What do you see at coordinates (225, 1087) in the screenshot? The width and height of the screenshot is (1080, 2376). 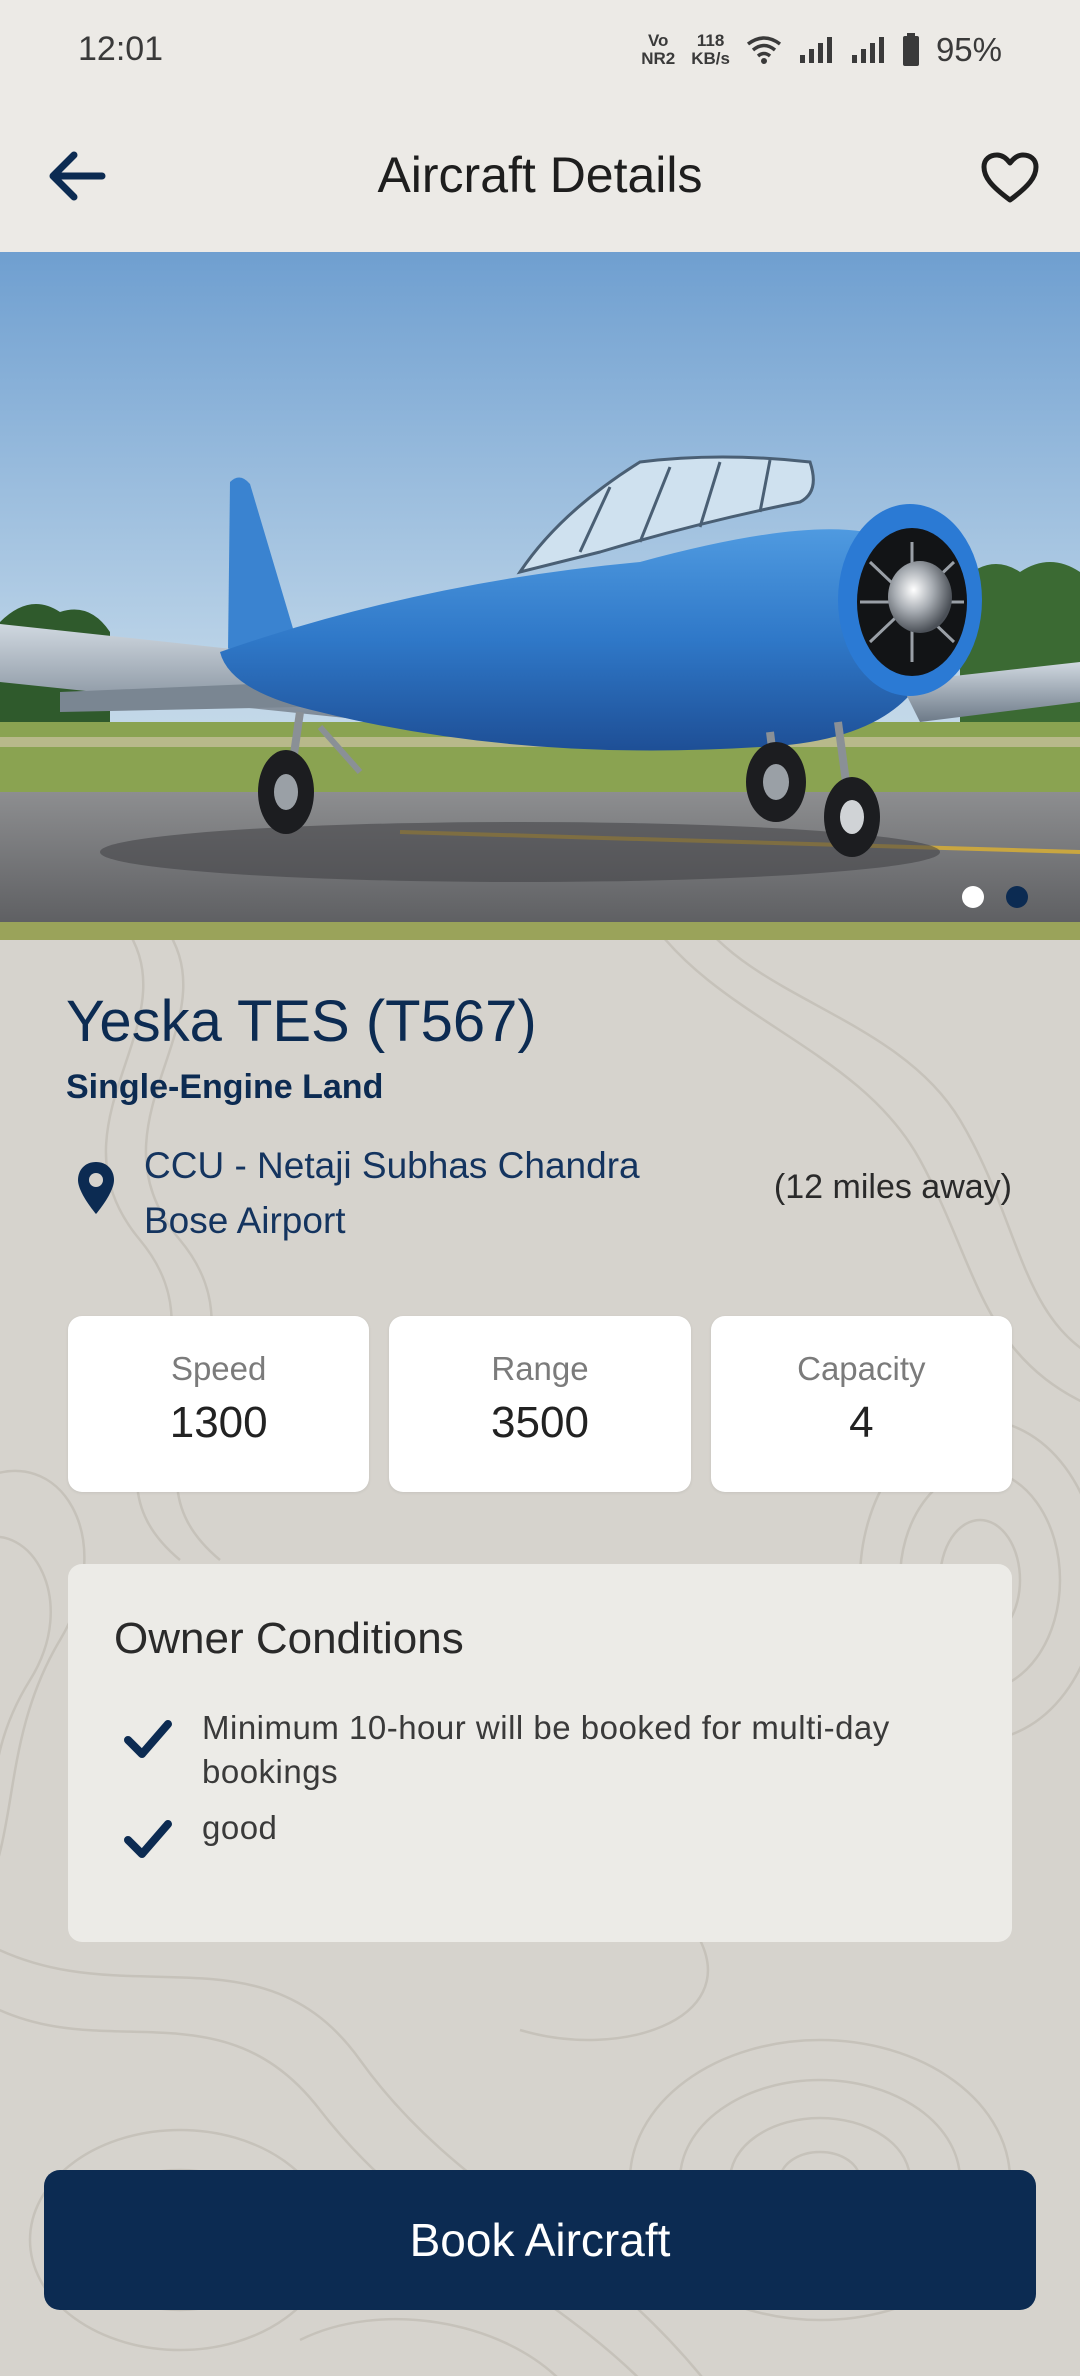 I see `aircraft-class: Single-Engine Land` at bounding box center [225, 1087].